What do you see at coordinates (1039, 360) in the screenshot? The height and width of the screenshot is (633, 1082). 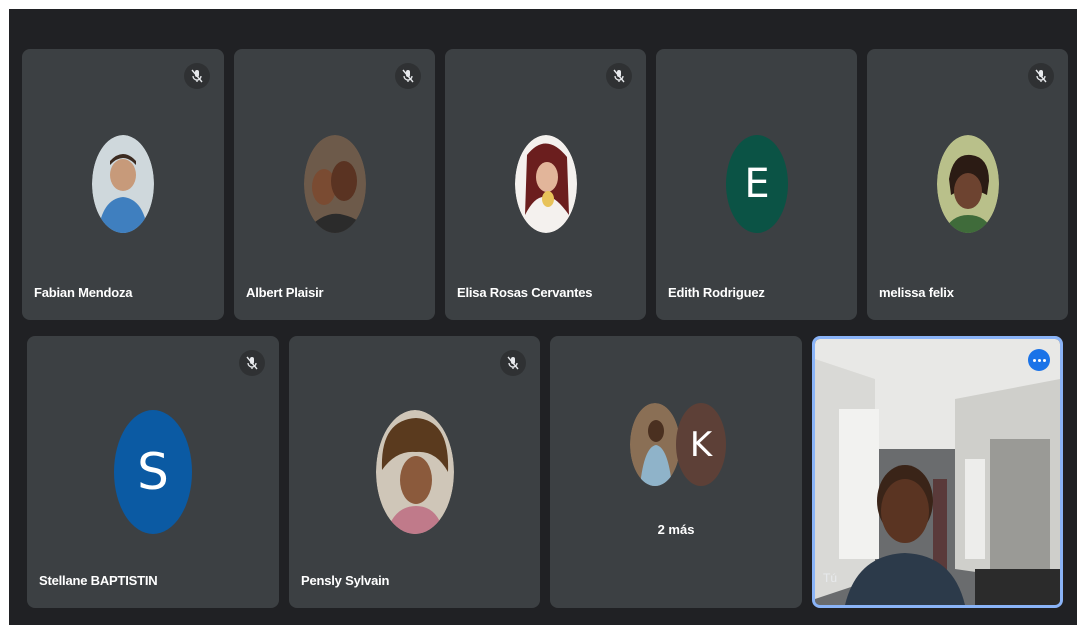 I see `more-options-icon` at bounding box center [1039, 360].